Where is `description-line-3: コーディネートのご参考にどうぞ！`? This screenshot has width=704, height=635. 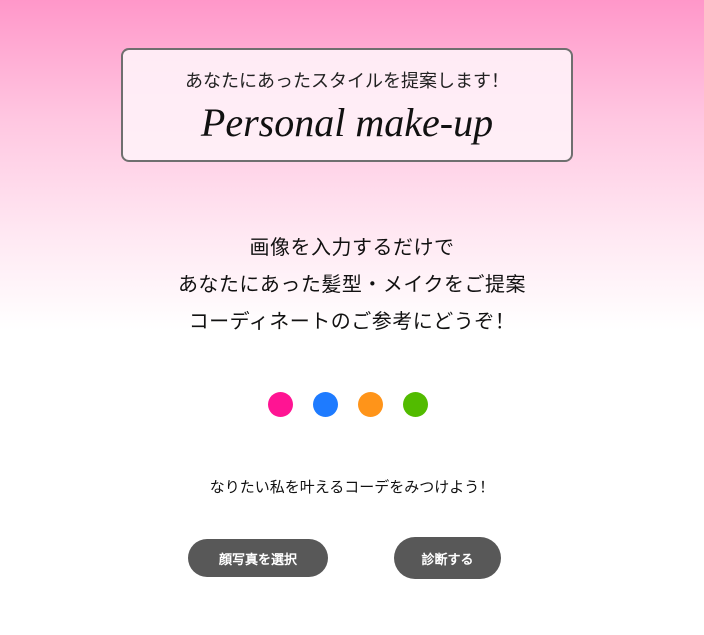
description-line-3: コーディネートのご参考にどうぞ！ is located at coordinates (352, 321).